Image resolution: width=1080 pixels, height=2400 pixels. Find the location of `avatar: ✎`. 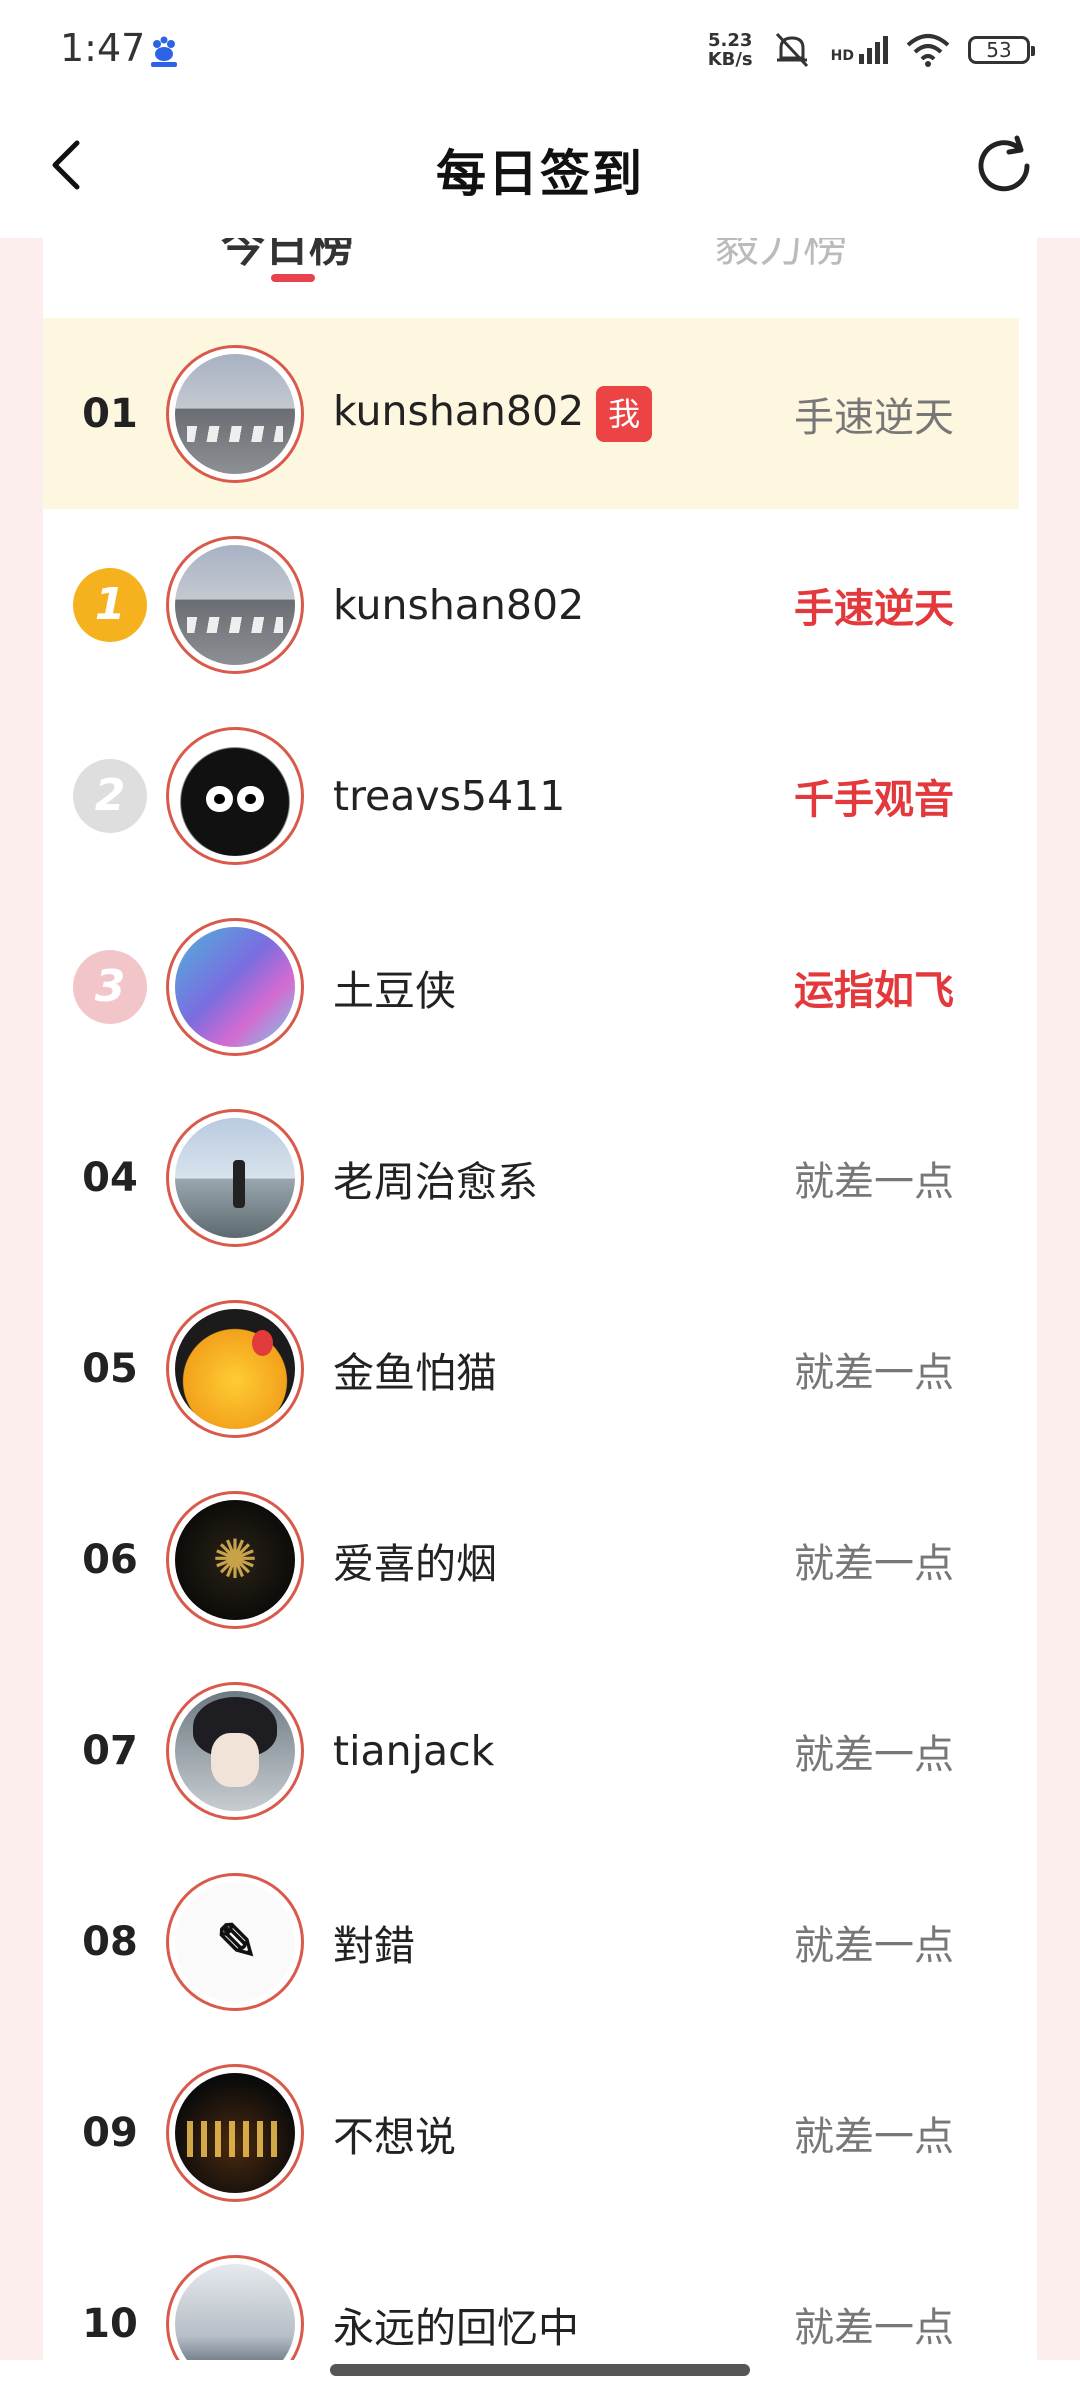

avatar: ✎ is located at coordinates (235, 1941).